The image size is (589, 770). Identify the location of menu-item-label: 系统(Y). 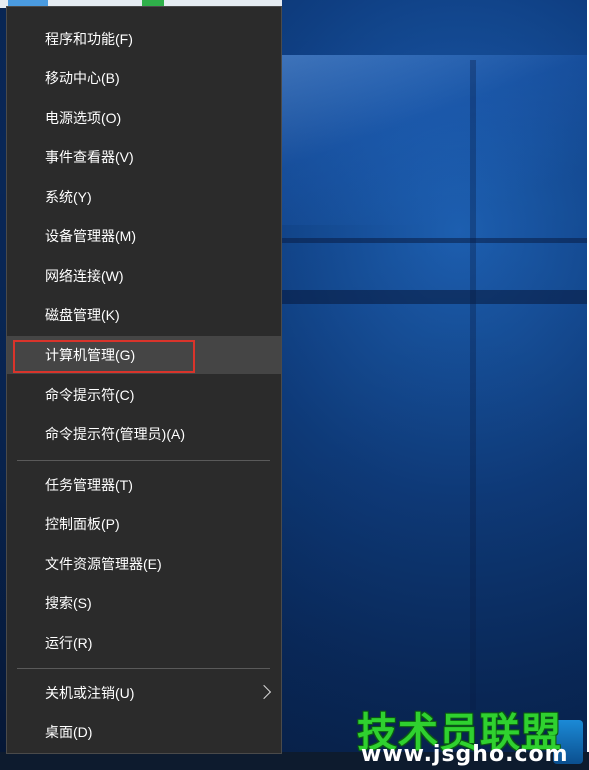
(68, 197).